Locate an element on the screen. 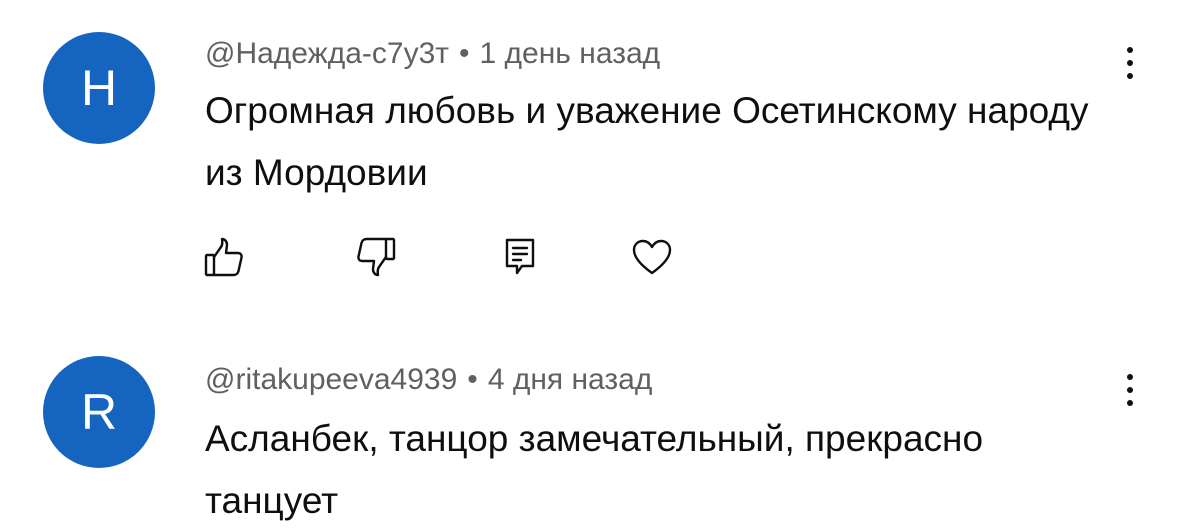 The height and width of the screenshot is (532, 1200). dislike-button is located at coordinates (376, 257).